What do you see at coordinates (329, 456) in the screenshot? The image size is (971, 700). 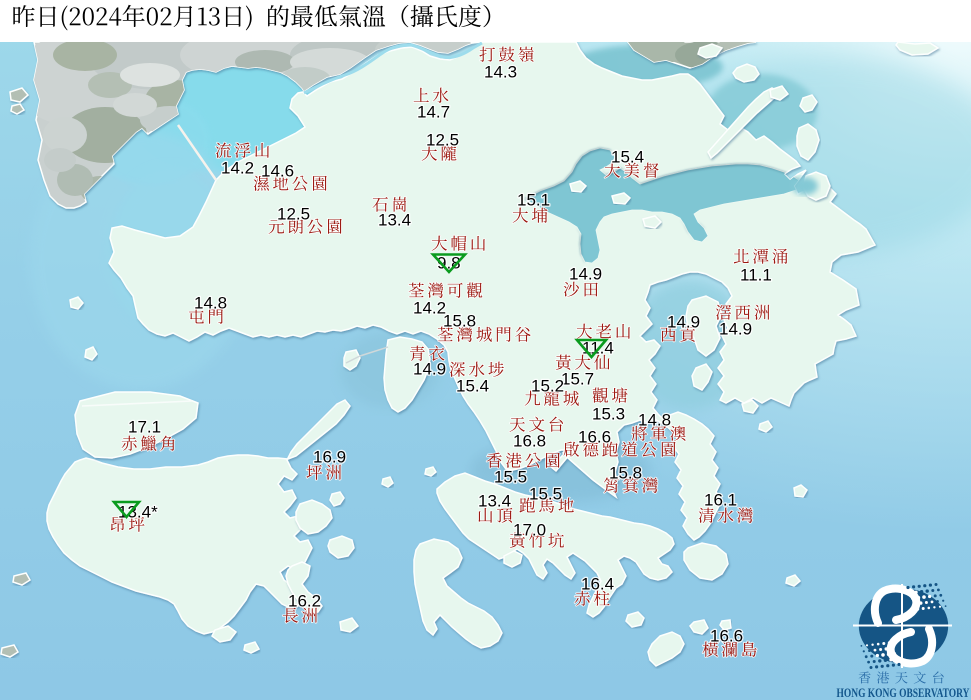 I see `svg-text: 16.9` at bounding box center [329, 456].